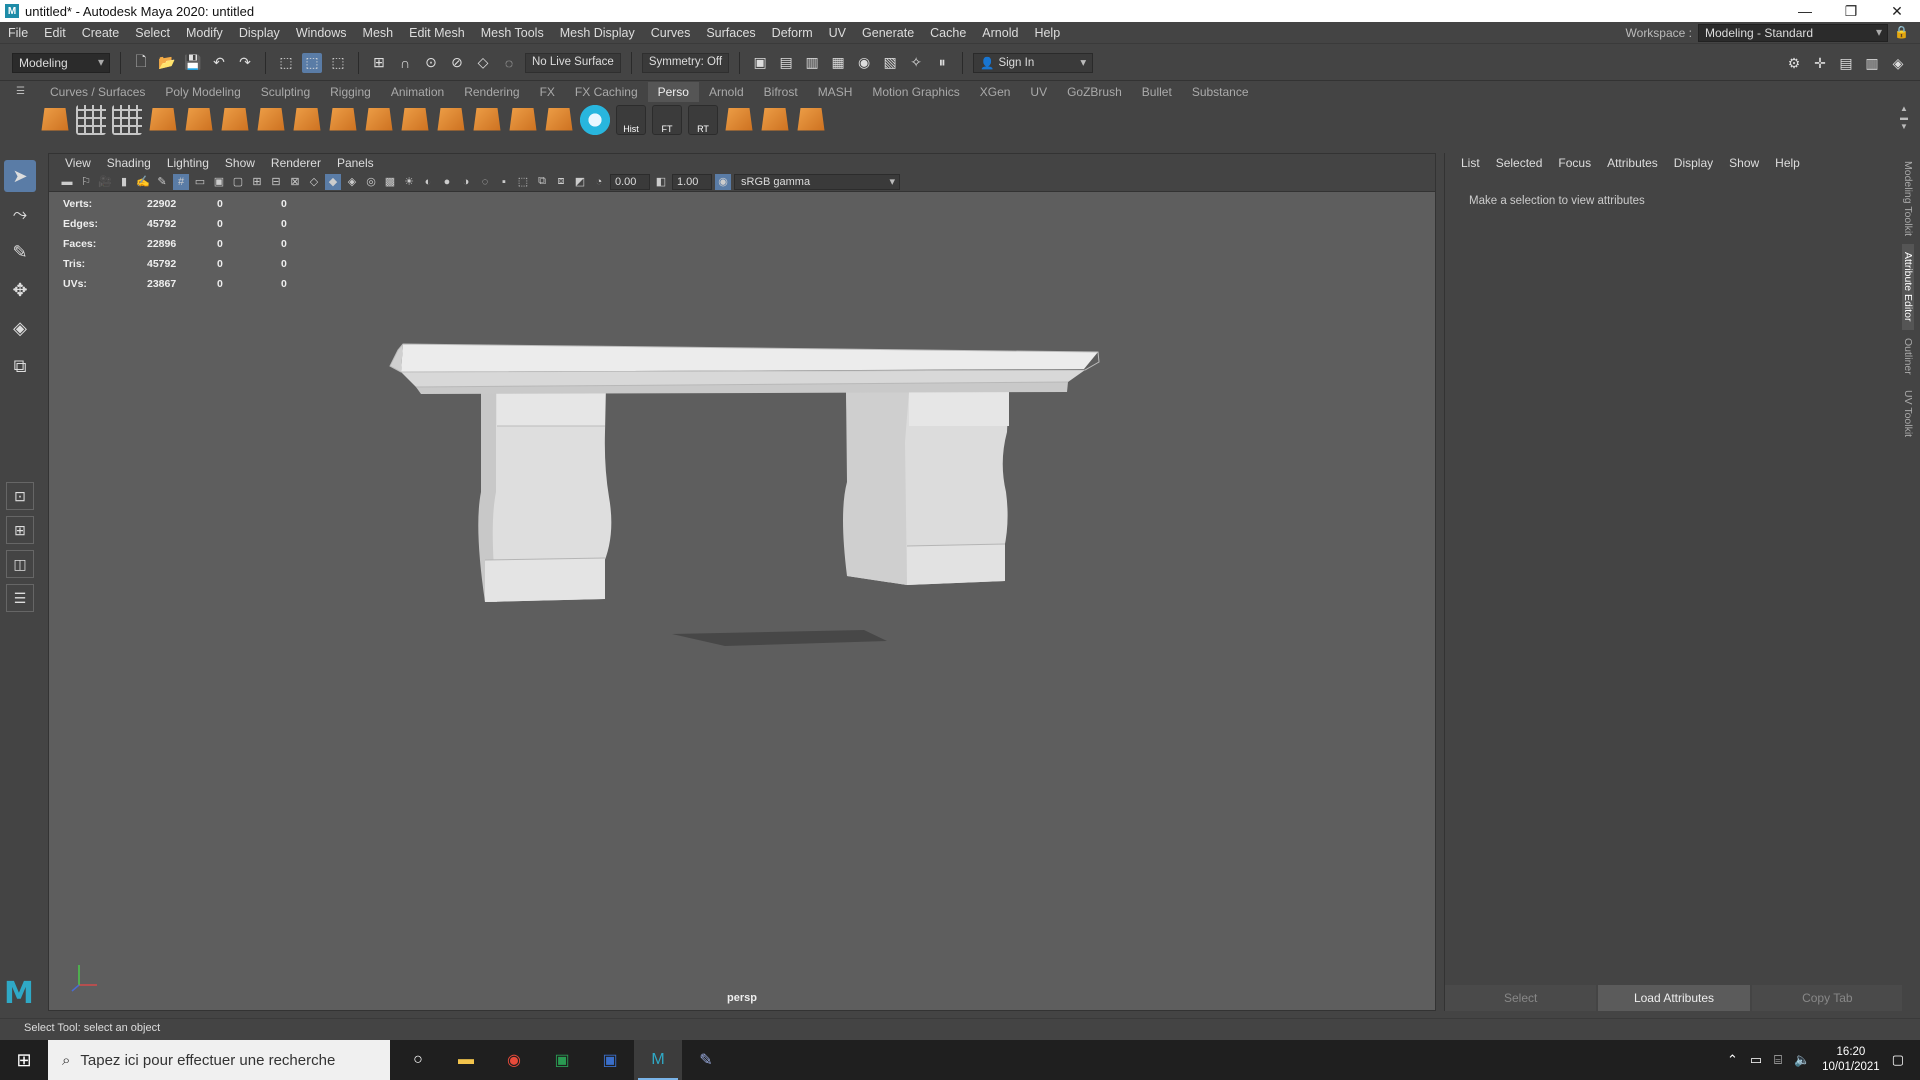 The width and height of the screenshot is (1920, 1080). What do you see at coordinates (1898, 1060) in the screenshot?
I see `notifications-icon: ▢` at bounding box center [1898, 1060].